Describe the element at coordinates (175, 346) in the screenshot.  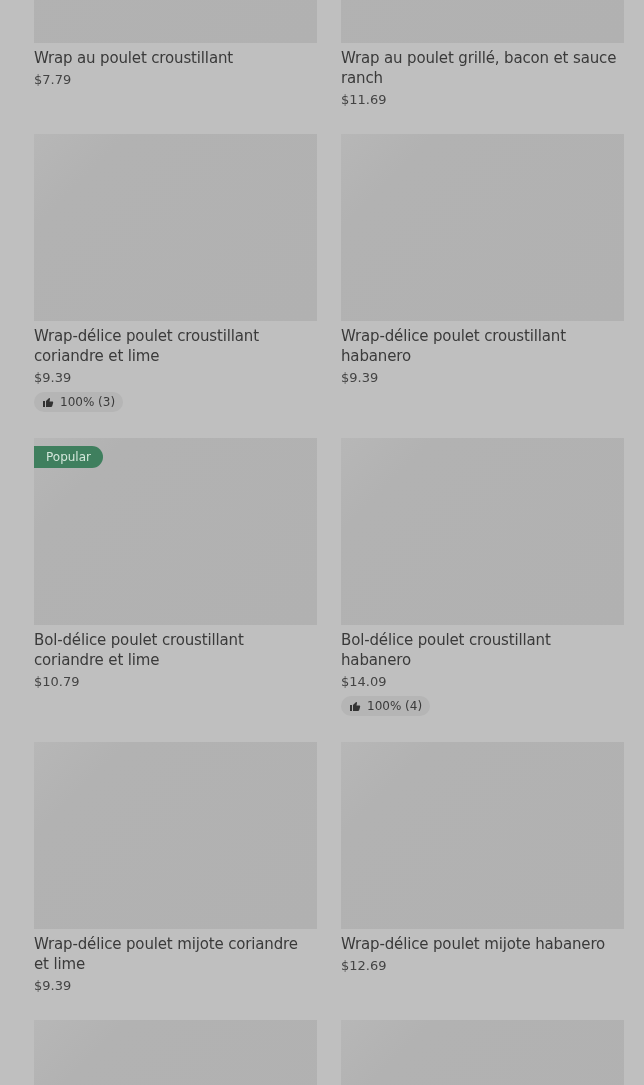
I see `item-name: Wrap-délice poulet croustillant coriandre et lime` at that location.